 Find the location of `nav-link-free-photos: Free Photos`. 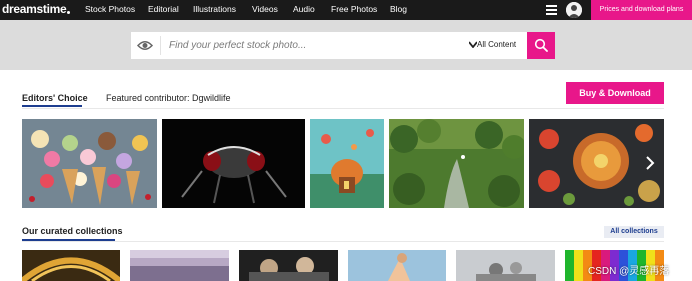

nav-link-free-photos: Free Photos is located at coordinates (354, 9).